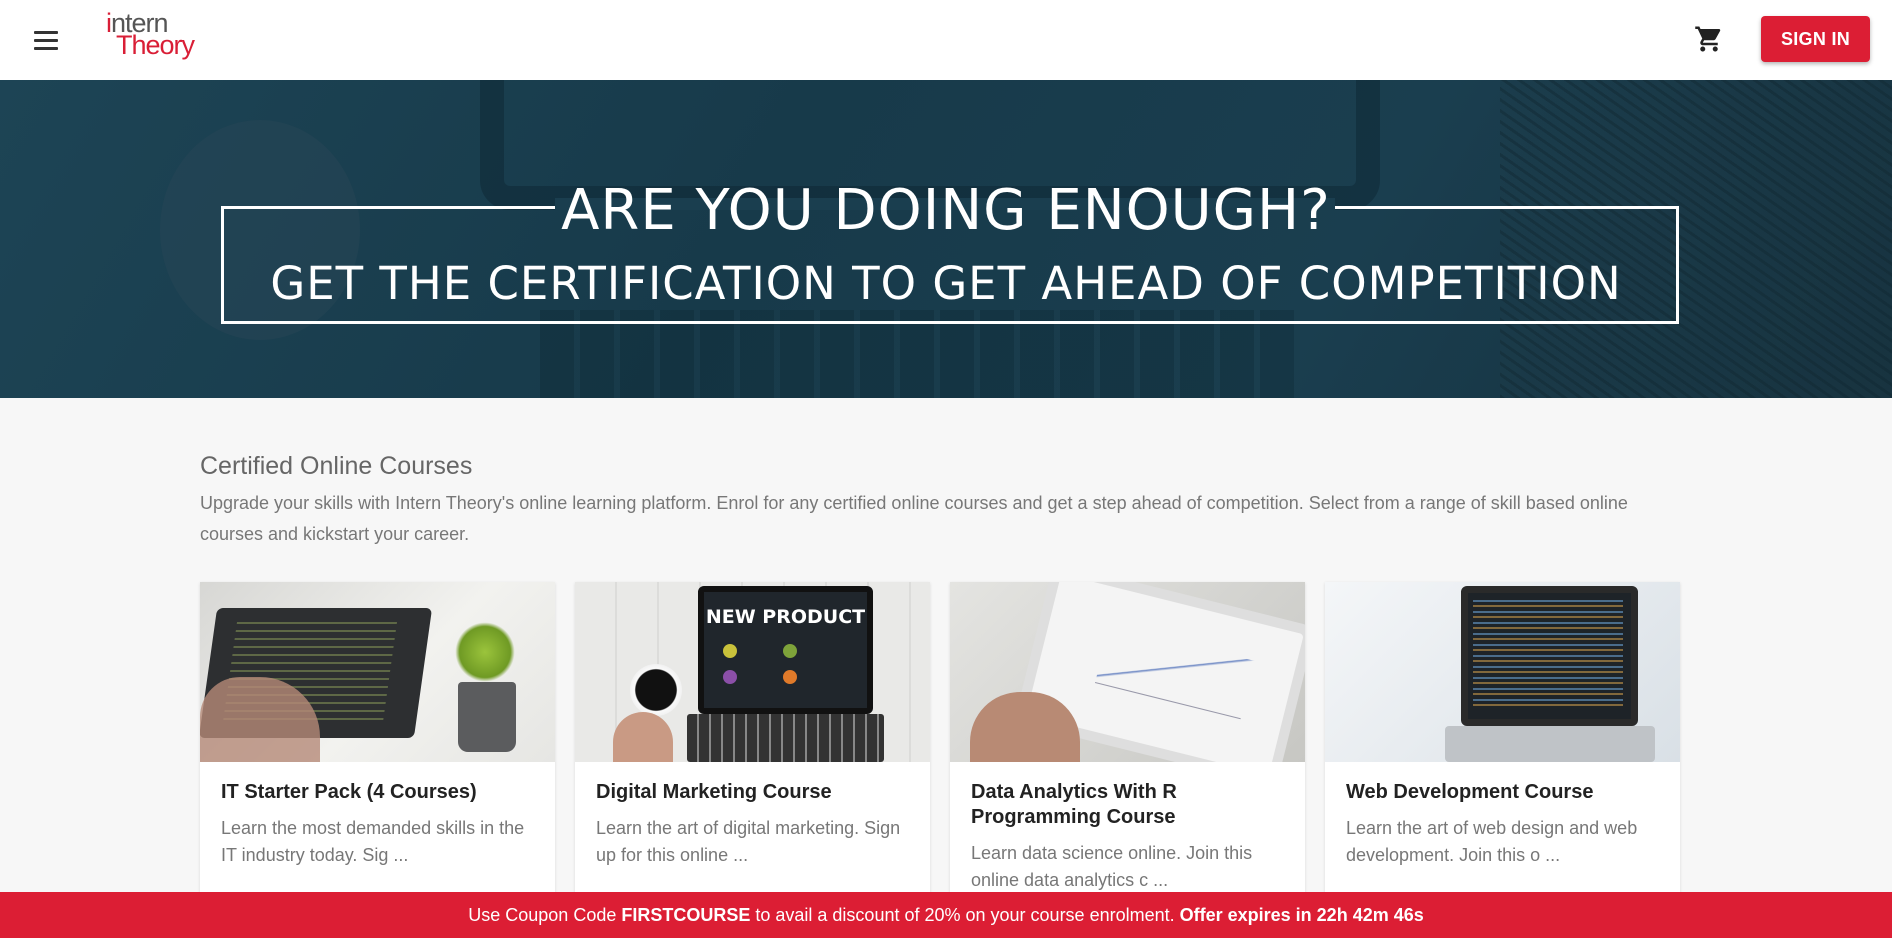 The height and width of the screenshot is (938, 1892). What do you see at coordinates (1815, 39) in the screenshot?
I see `sign-in-button: SIGN IN` at bounding box center [1815, 39].